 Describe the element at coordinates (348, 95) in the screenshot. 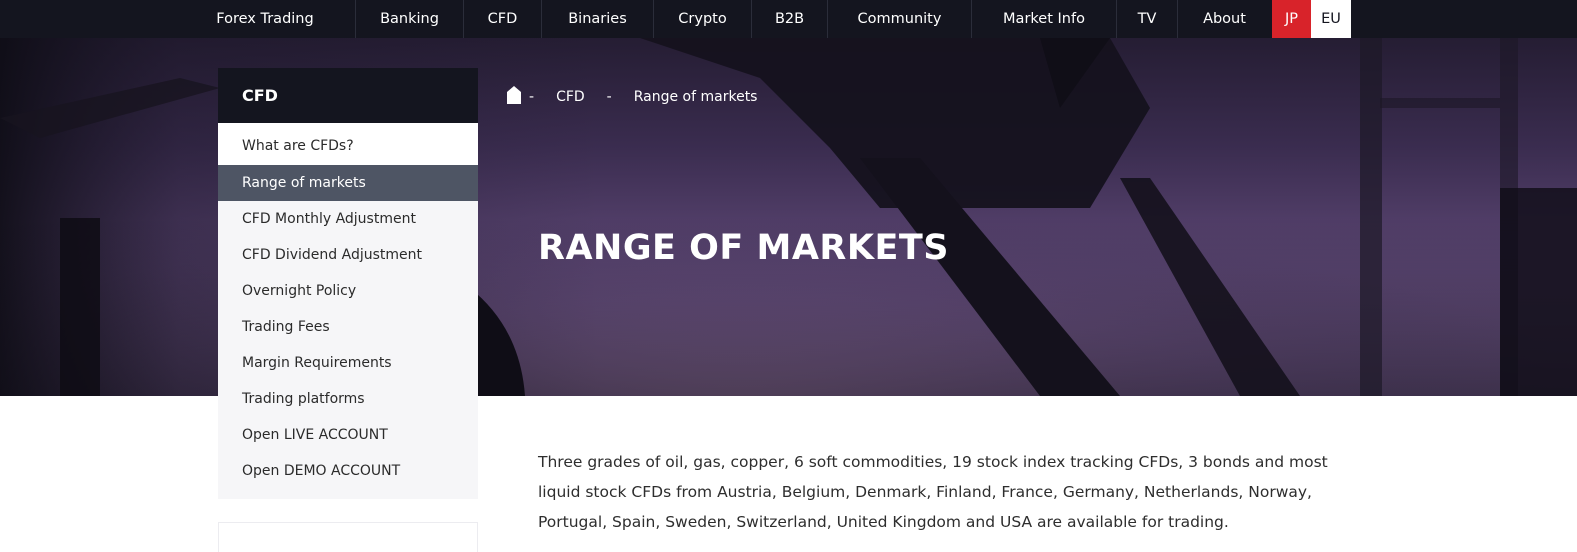

I see `sidebar-heading: CFD` at that location.